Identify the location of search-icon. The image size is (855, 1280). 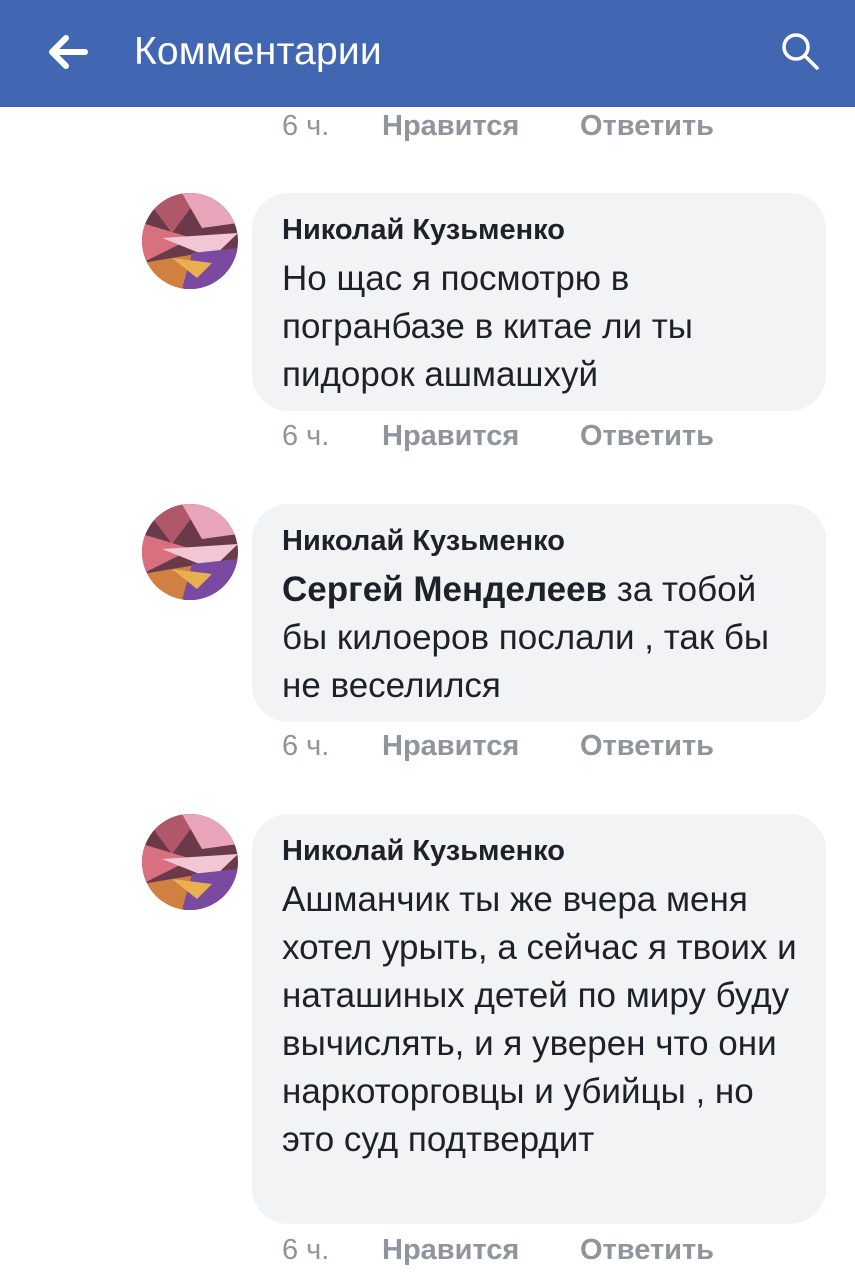
(800, 51).